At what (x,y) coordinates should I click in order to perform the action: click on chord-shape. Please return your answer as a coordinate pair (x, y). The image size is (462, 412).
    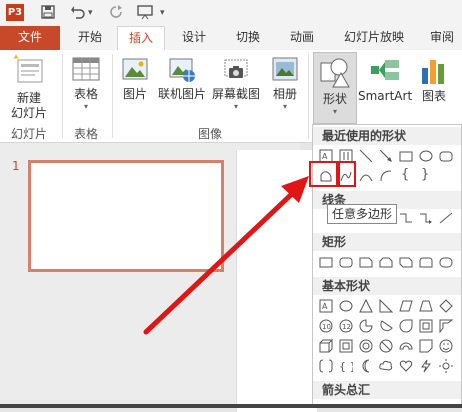
    Looking at the image, I should click on (386, 326).